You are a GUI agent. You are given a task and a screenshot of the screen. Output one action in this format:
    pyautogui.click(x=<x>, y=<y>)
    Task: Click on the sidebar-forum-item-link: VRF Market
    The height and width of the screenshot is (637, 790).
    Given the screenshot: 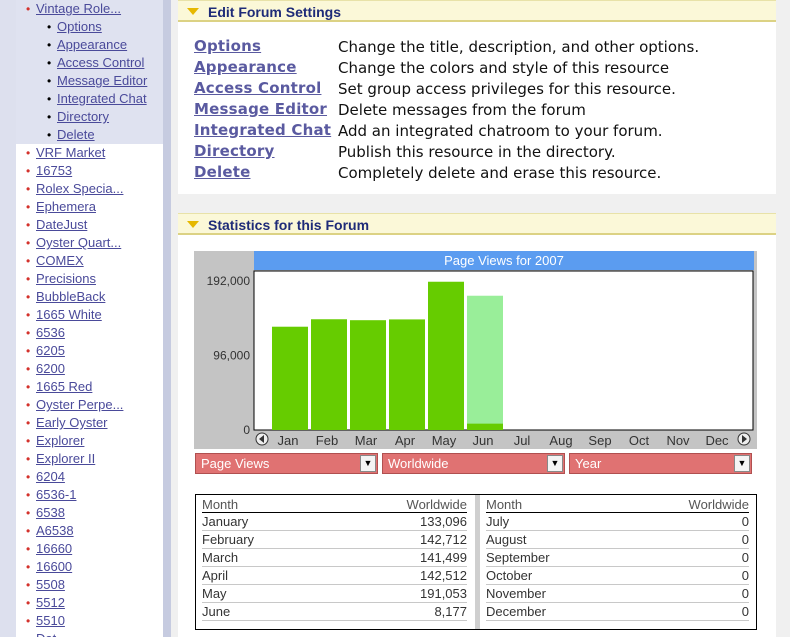 What is the action you would take?
    pyautogui.click(x=70, y=152)
    